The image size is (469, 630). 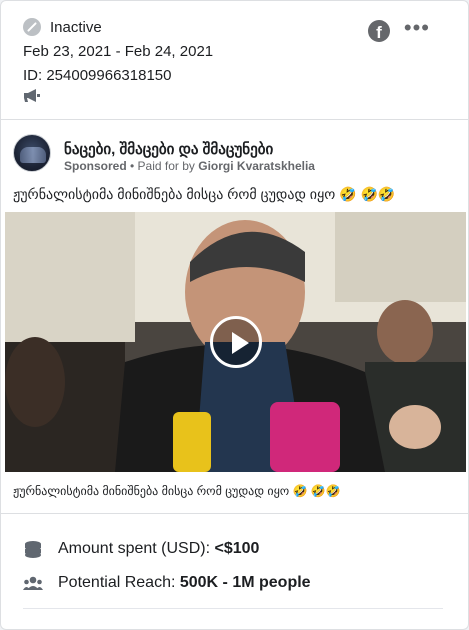 I want to click on amount-spent-text: Amount spent (USD):, so click(x=136, y=548).